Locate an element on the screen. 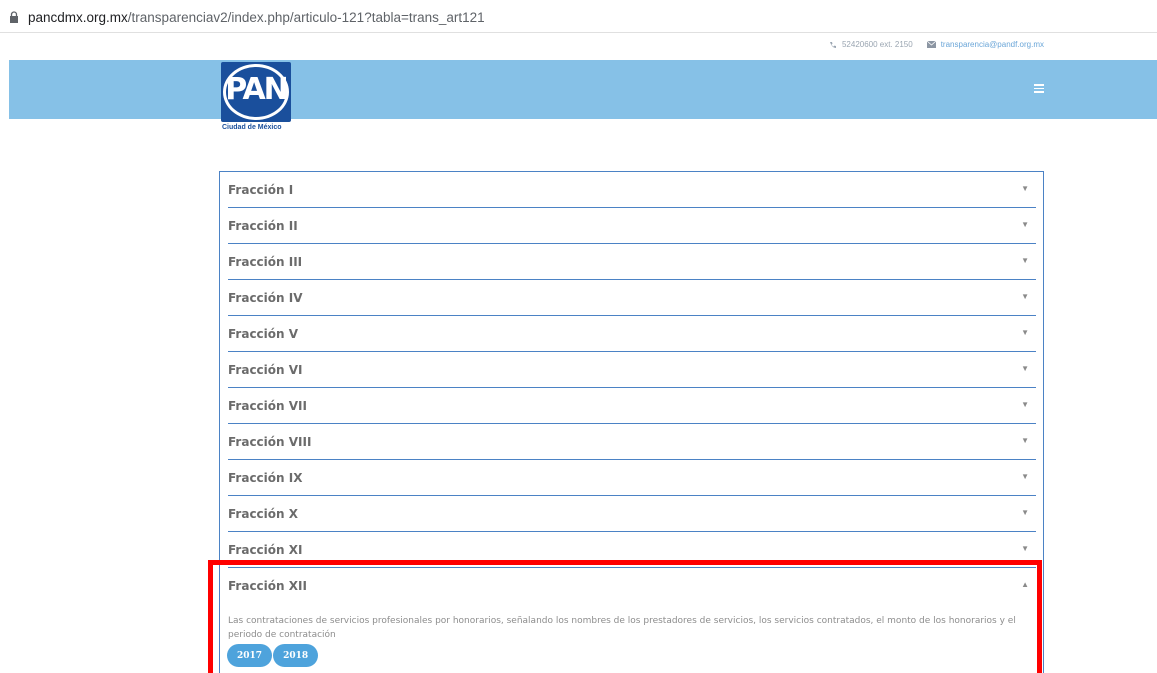 Image resolution: width=1157 pixels, height=673 pixels. accordion-item-label: Fracción III is located at coordinates (265, 262).